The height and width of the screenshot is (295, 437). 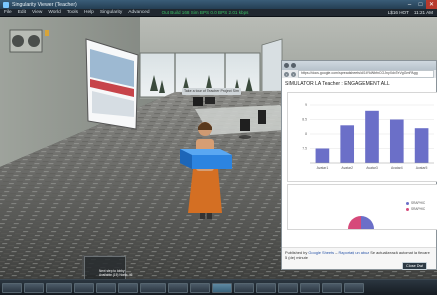 What do you see at coordinates (22, 12) in the screenshot?
I see `menu-edit: Edit` at bounding box center [22, 12].